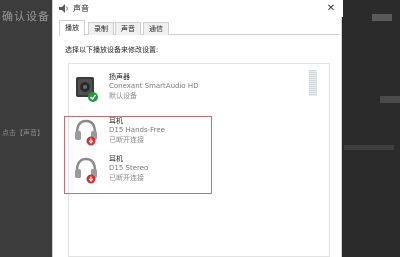 The image size is (400, 257). I want to click on device-subtitle: Conexant SmartAudio HD, so click(154, 86).